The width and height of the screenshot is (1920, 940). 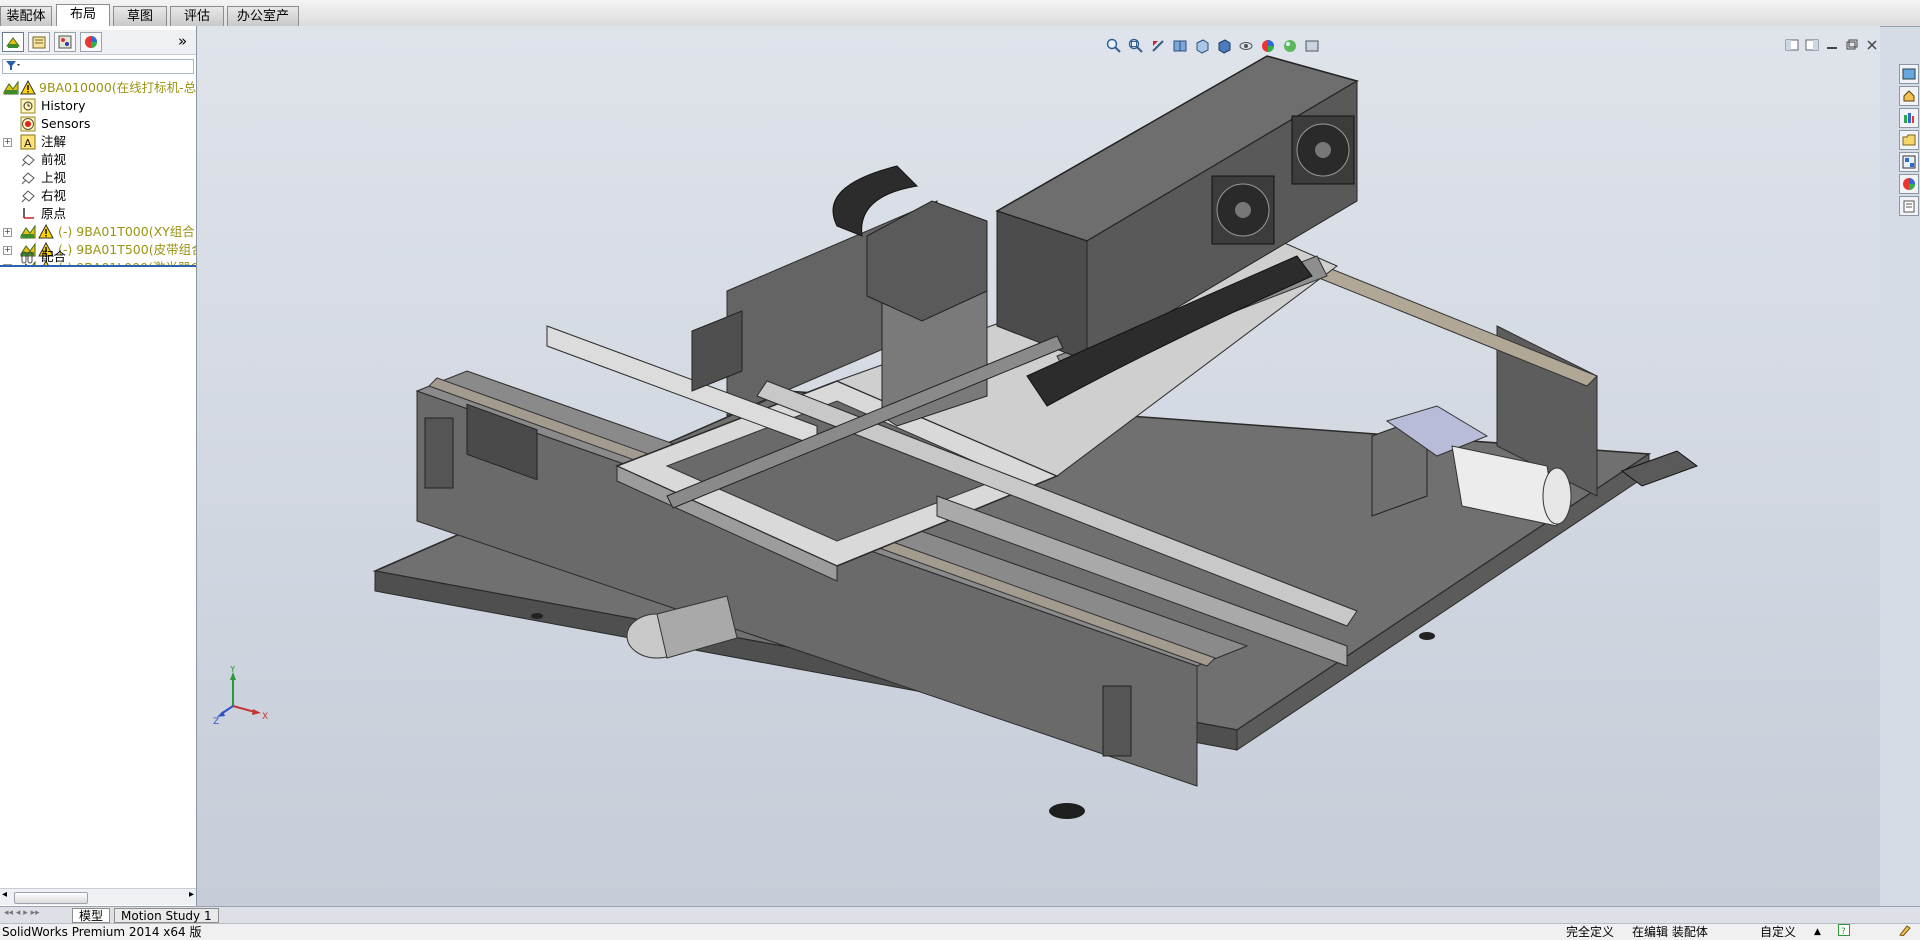 What do you see at coordinates (1909, 162) in the screenshot?
I see `view-palette-icon` at bounding box center [1909, 162].